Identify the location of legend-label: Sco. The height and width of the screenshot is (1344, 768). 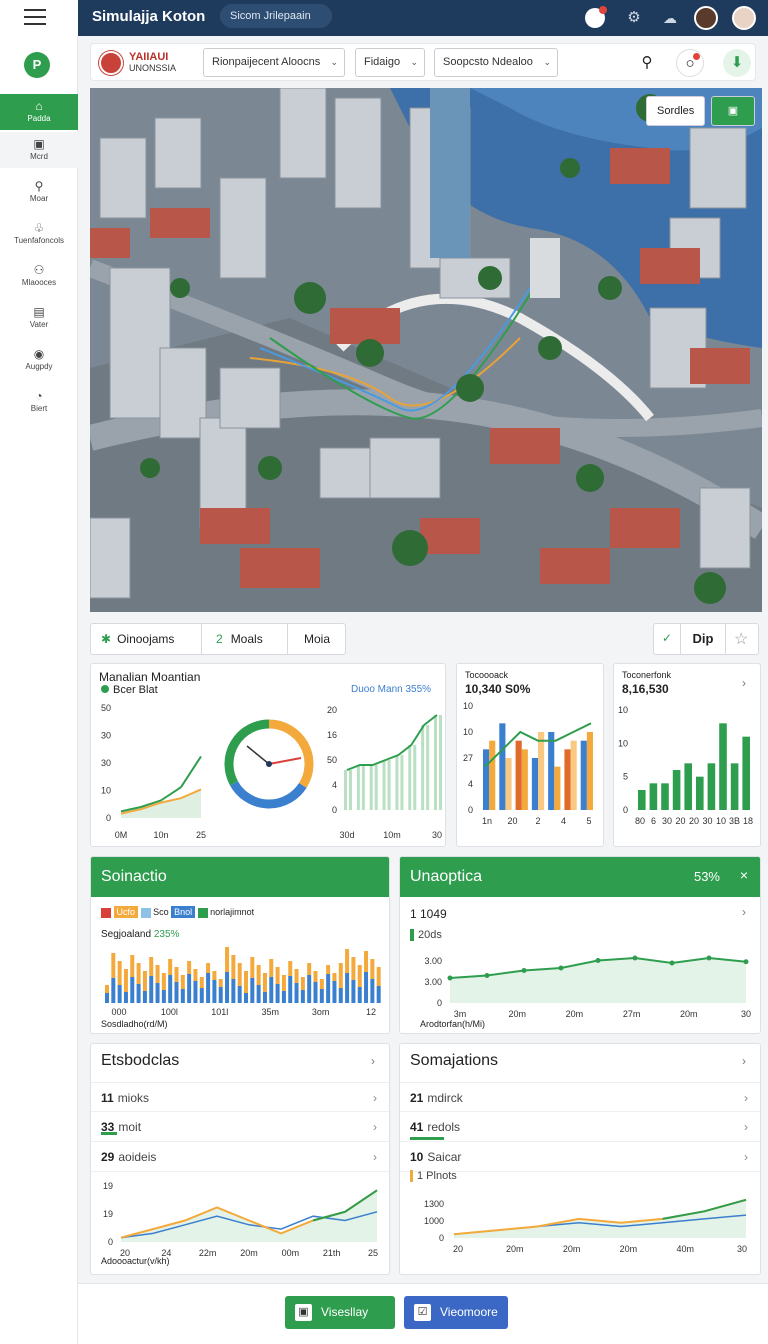
(161, 912).